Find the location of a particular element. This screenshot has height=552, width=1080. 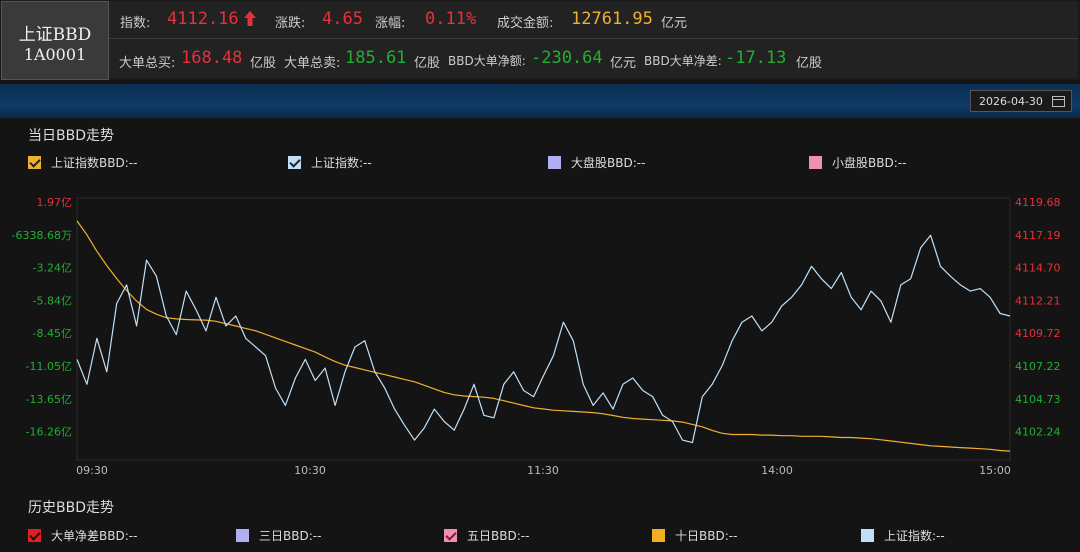

legend-item-large-cap-bbd: 大盘股BBD:-- is located at coordinates (596, 162).